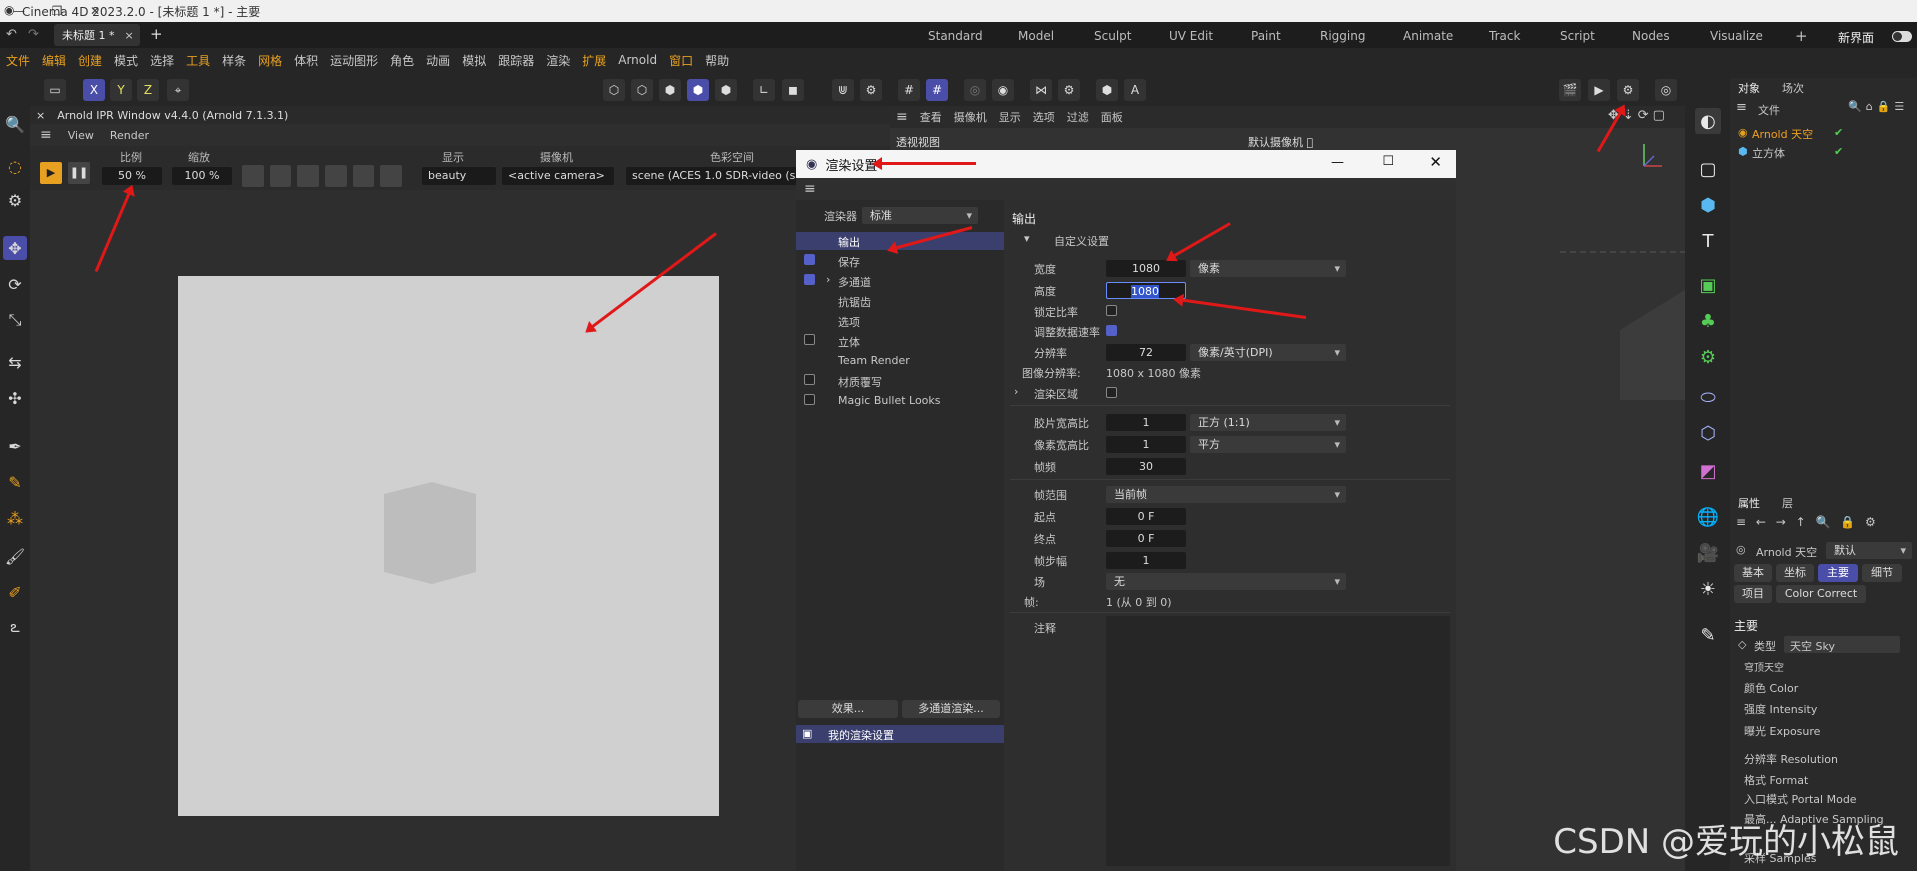 Image resolution: width=1917 pixels, height=871 pixels. I want to click on object-item-sky: Arnold 天空, so click(1782, 134).